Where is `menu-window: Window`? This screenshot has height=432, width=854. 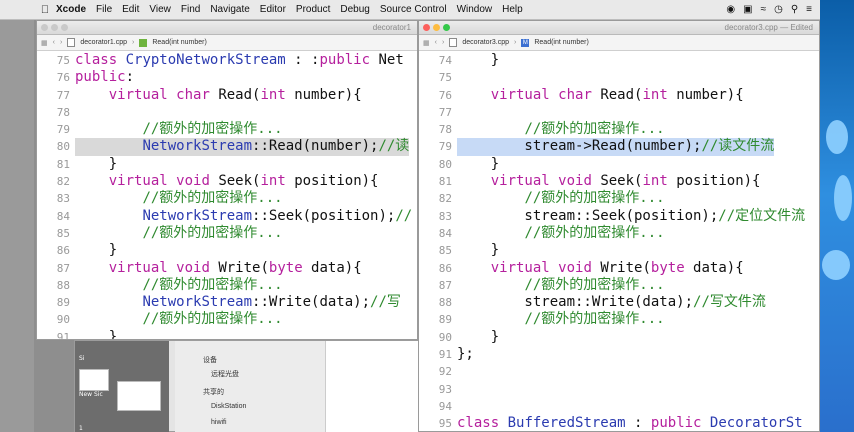 menu-window: Window is located at coordinates (475, 9).